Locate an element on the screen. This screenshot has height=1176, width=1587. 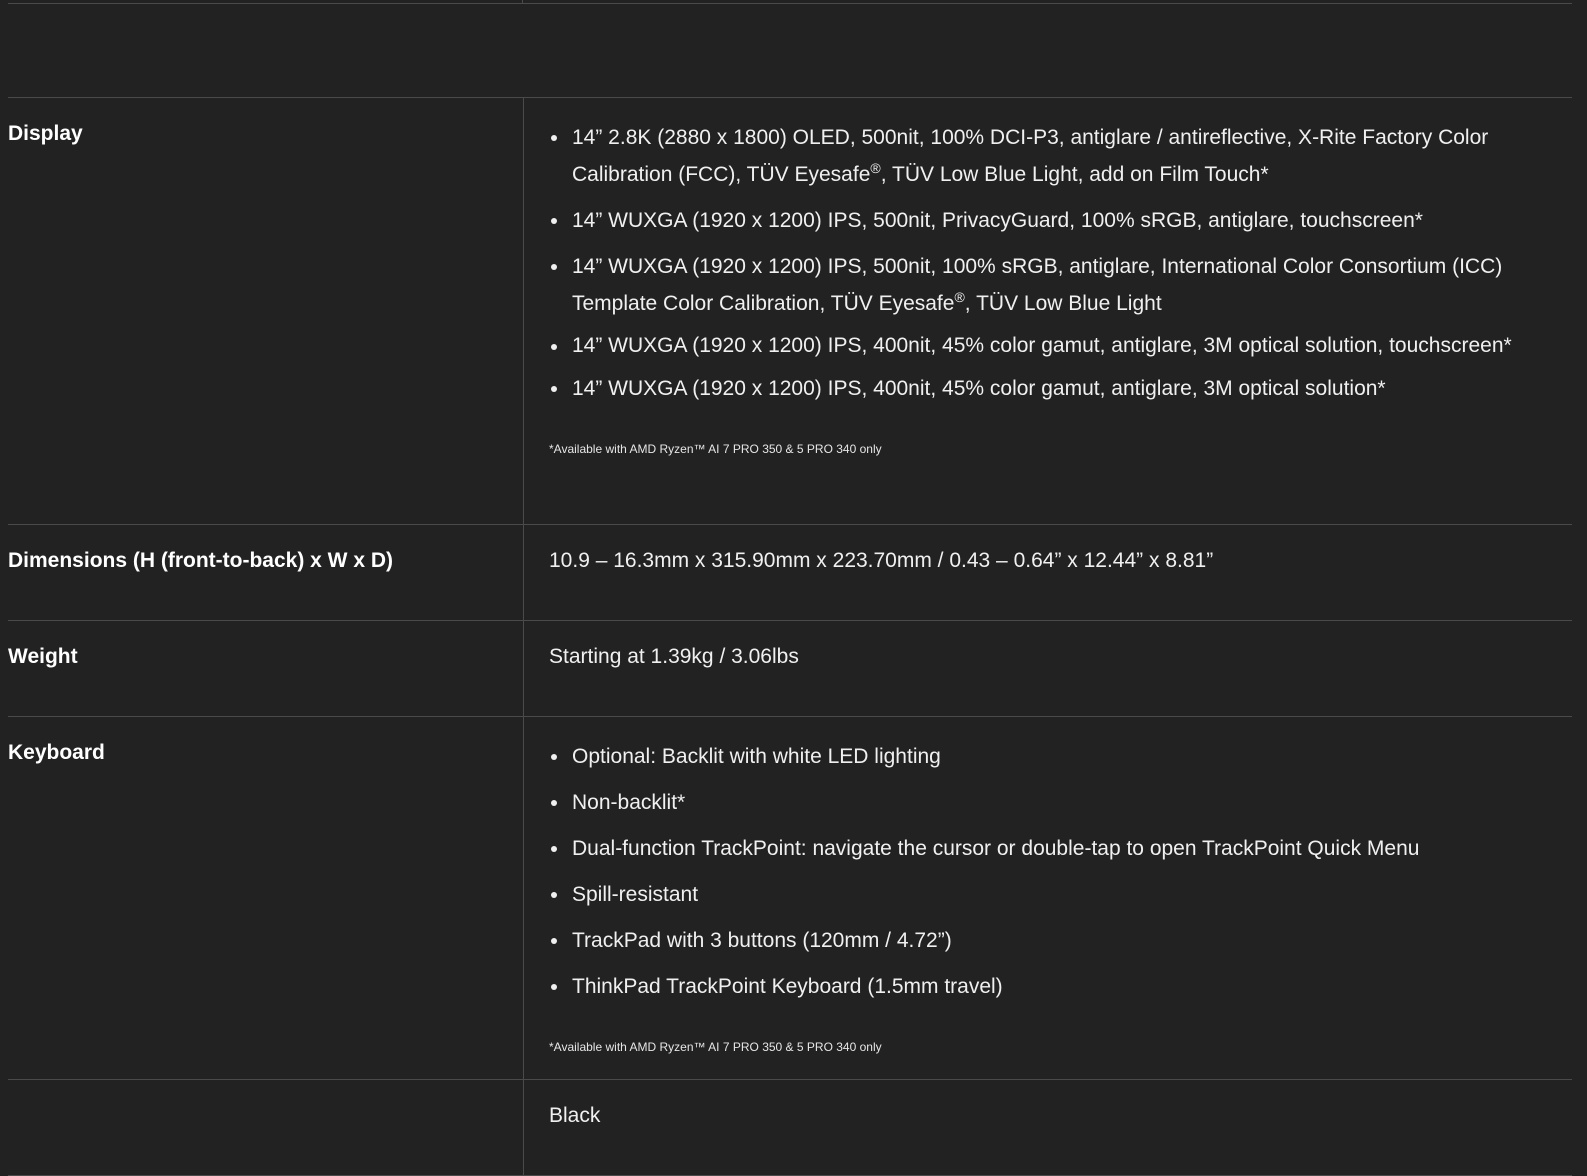
spec-label: Dimensions (H (front-to-back) x W x D) is located at coordinates (266, 572).